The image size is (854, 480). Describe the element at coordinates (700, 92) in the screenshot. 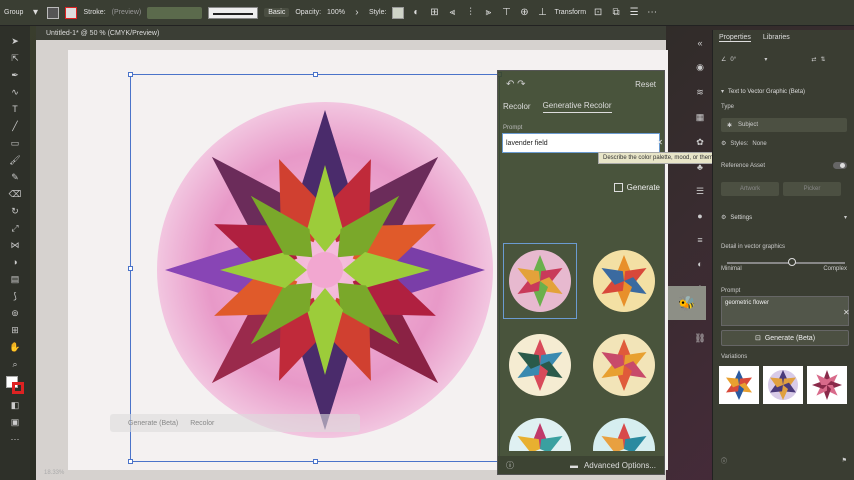

I see `layers-icon: ≋` at that location.